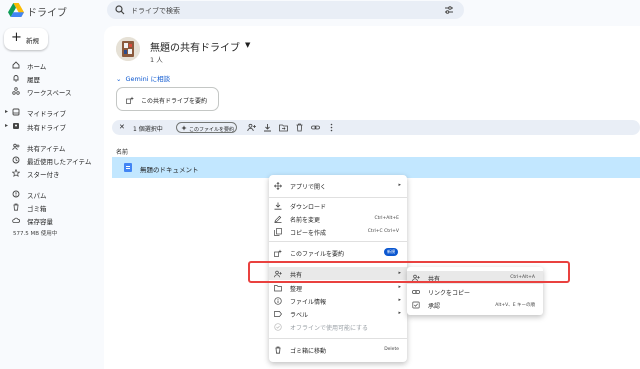 The width and height of the screenshot is (640, 369). What do you see at coordinates (148, 79) in the screenshot?
I see `gemini-label: Gemini に相談` at bounding box center [148, 79].